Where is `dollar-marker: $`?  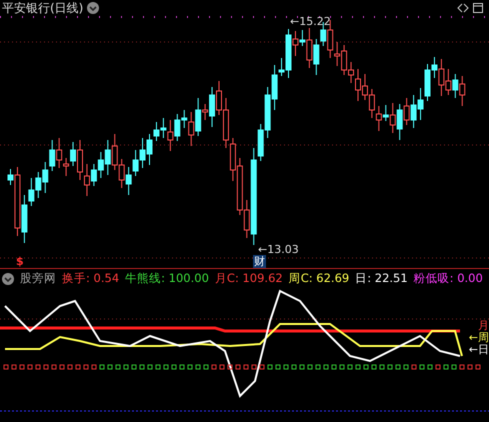
dollar-marker: $ is located at coordinates (20, 261).